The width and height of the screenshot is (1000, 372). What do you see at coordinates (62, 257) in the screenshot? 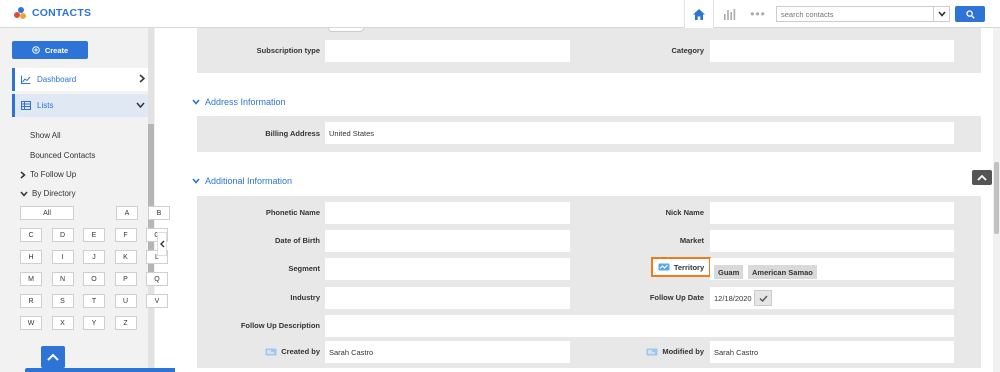
I see `alpha-filter-key: I` at bounding box center [62, 257].